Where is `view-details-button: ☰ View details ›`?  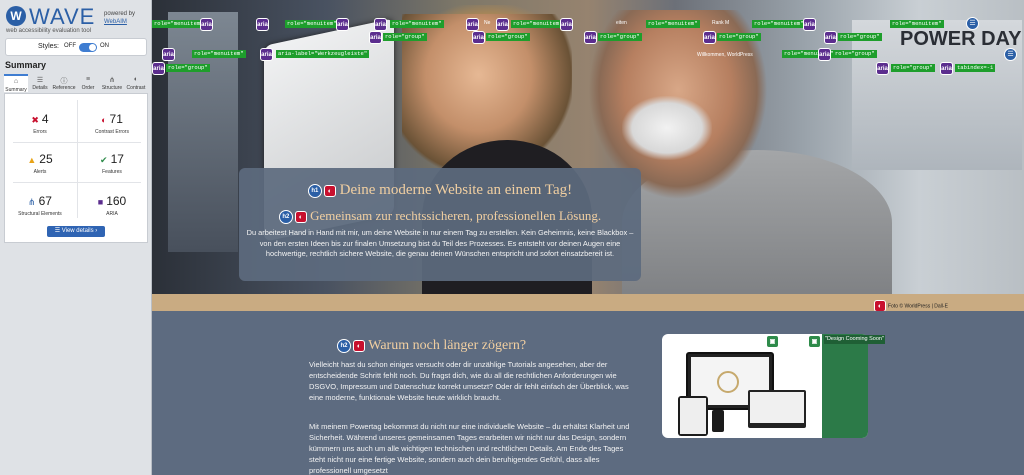
view-details-button: ☰ View details › is located at coordinates (76, 231).